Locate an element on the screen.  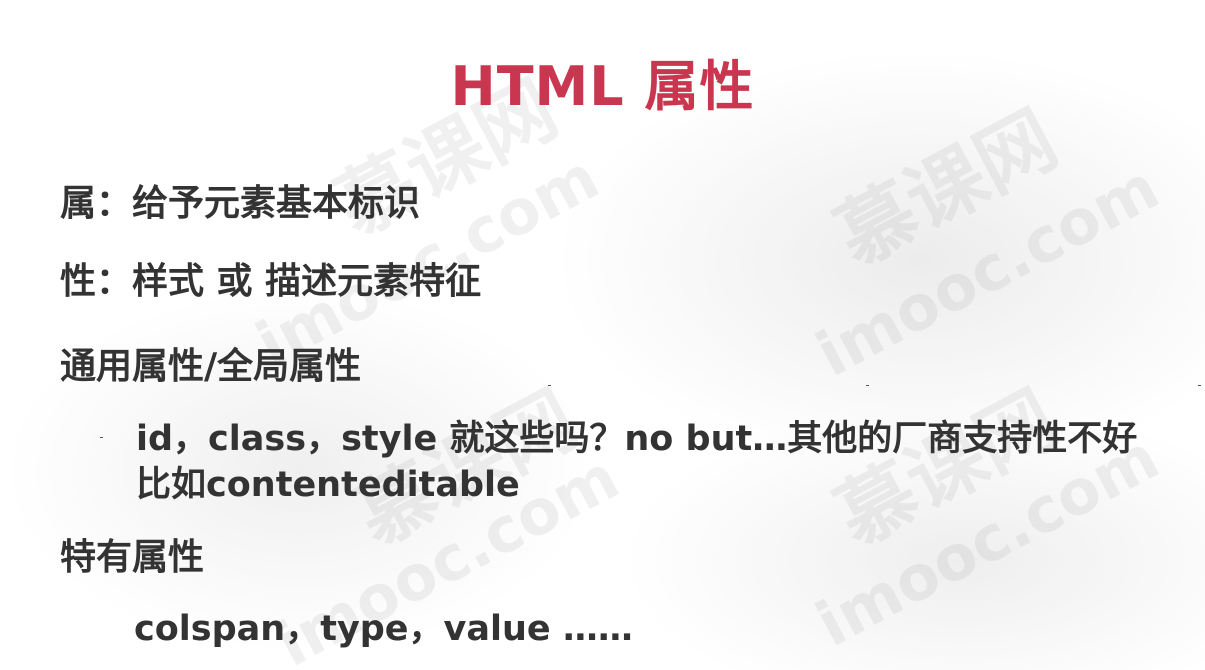
common-attributes-list: id，class，style 就这些吗？no but…其他的厂商支持性不好 is located at coordinates (637, 439).